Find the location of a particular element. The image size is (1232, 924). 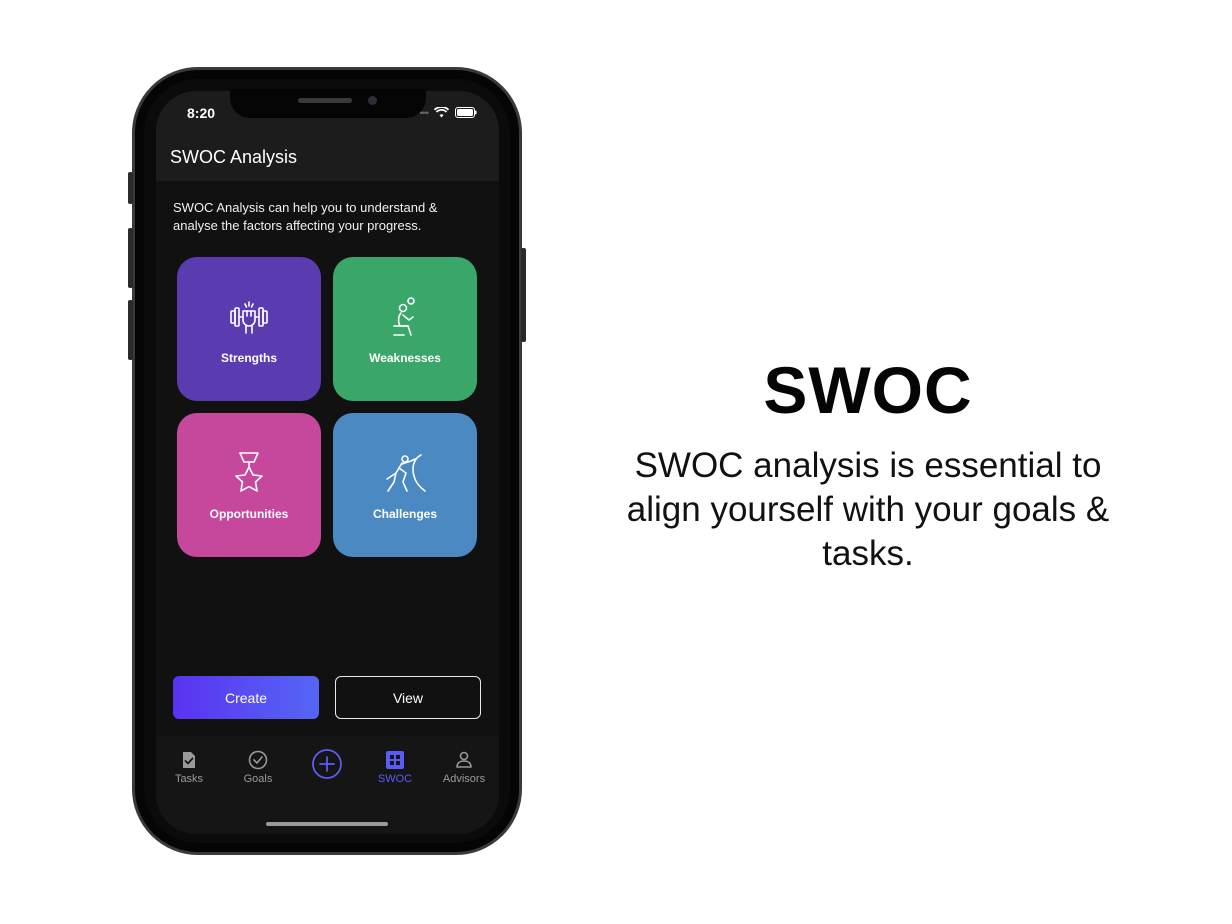

tab-label: SWOC is located at coordinates (395, 779).